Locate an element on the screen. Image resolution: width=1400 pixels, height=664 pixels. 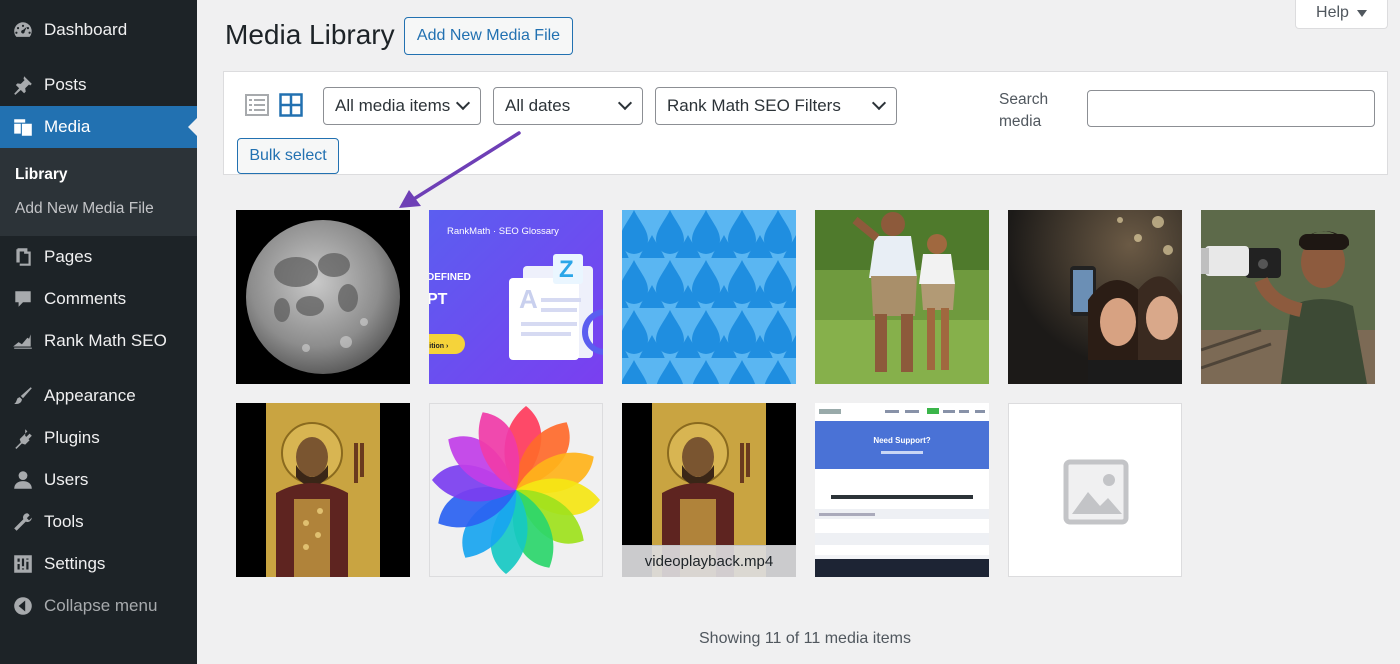
media-item-color-wheel is located at coordinates (516, 490).